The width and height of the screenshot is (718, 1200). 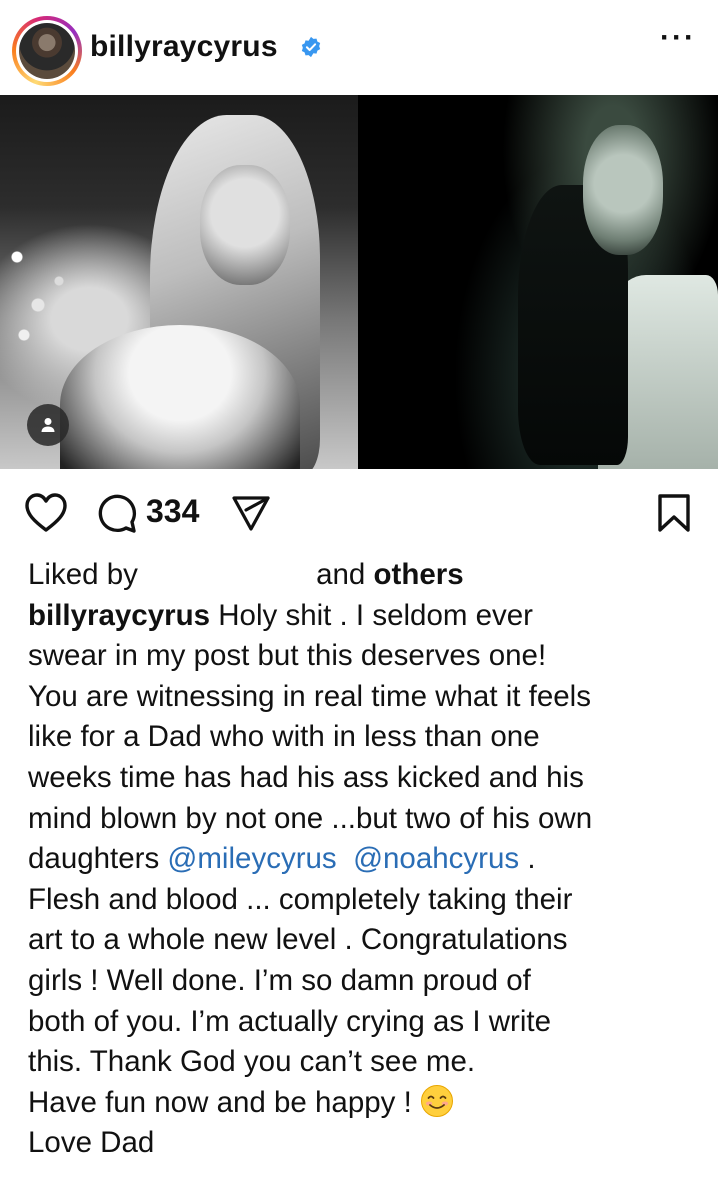 I want to click on caption-text: Holy shit . I seldom ever, so click(x=372, y=615).